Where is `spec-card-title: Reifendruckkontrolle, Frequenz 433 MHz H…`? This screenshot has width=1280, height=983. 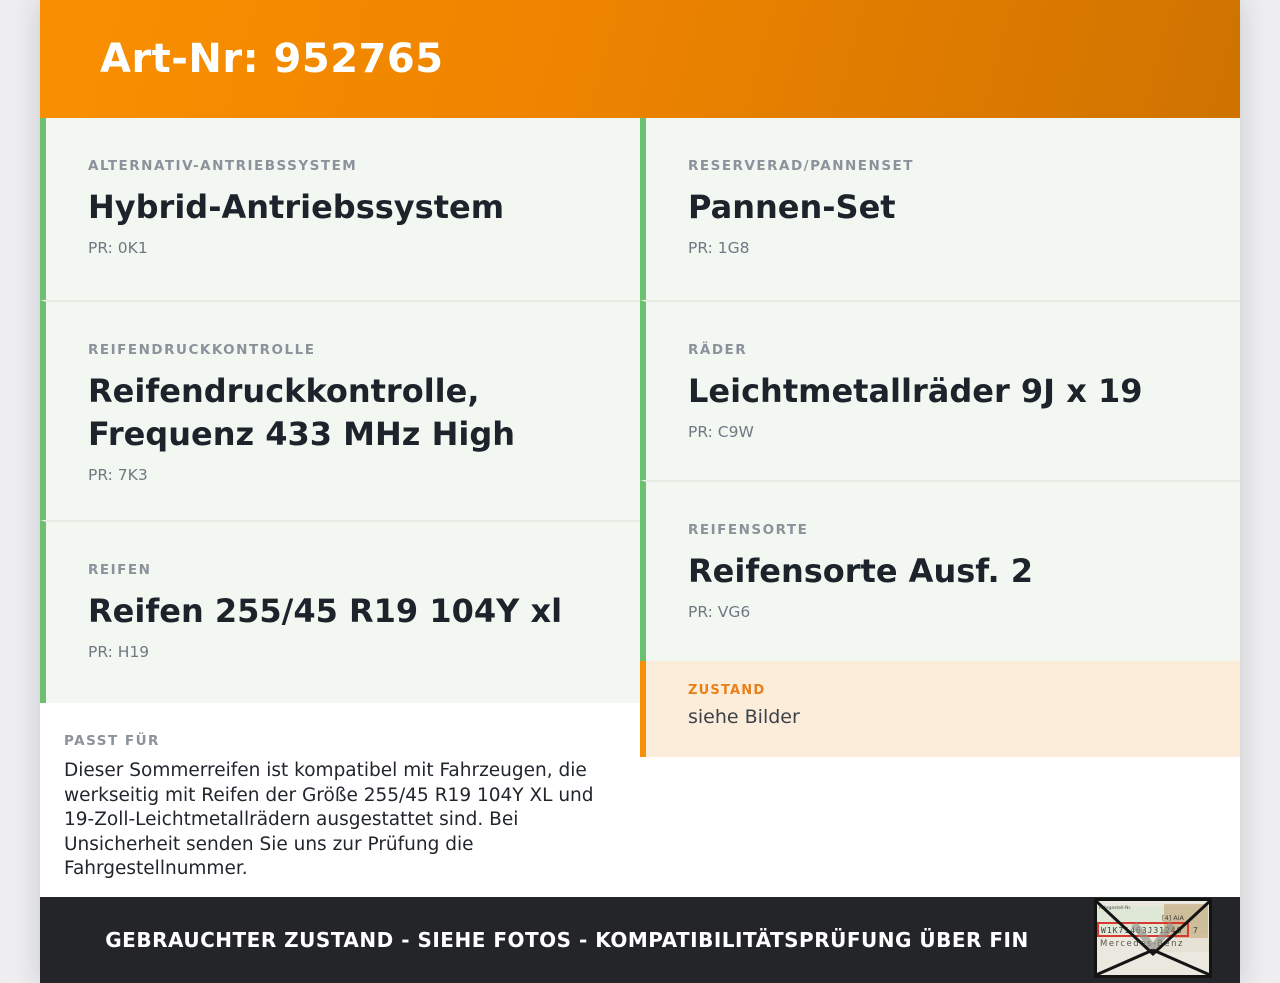
spec-card-title: Reifendruckkontrolle, Frequenz 433 MHz H… is located at coordinates (301, 412).